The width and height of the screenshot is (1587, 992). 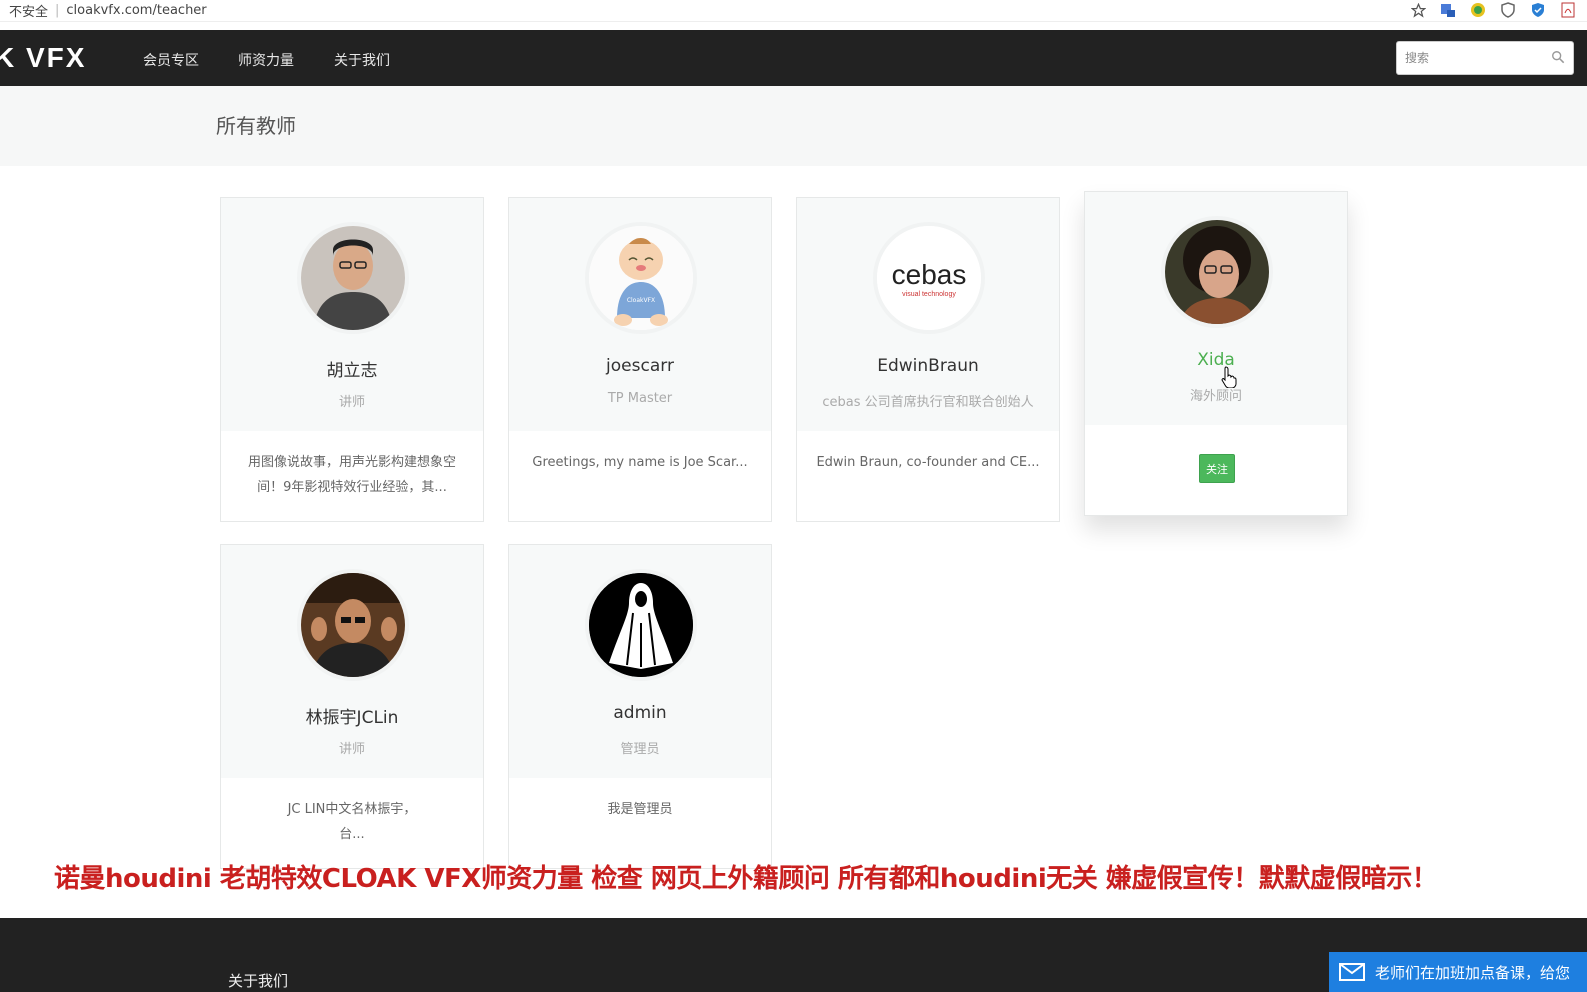 I want to click on page-header: 所有教师, so click(x=793, y=126).